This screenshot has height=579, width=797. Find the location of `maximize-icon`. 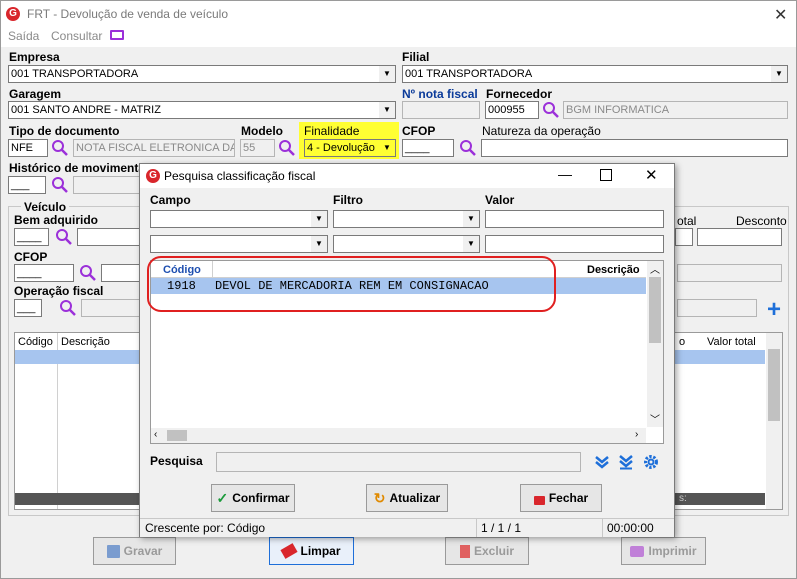

maximize-icon is located at coordinates (606, 175).